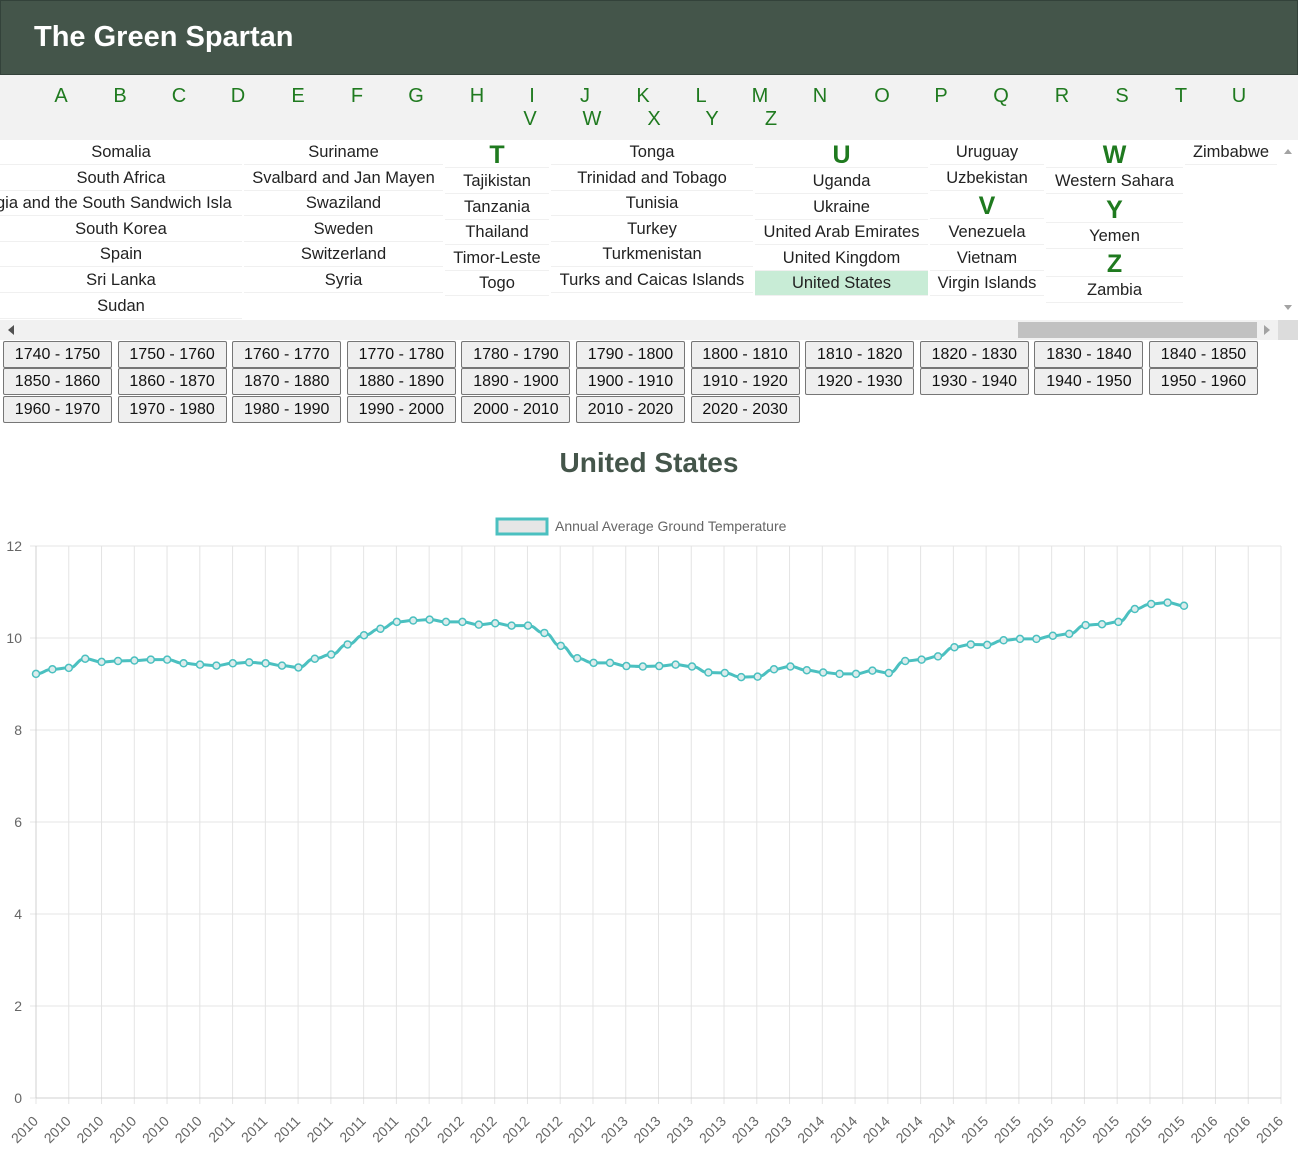 This screenshot has width=1298, height=1171. Describe the element at coordinates (987, 258) in the screenshot. I see `country-item: Vietnam` at that location.